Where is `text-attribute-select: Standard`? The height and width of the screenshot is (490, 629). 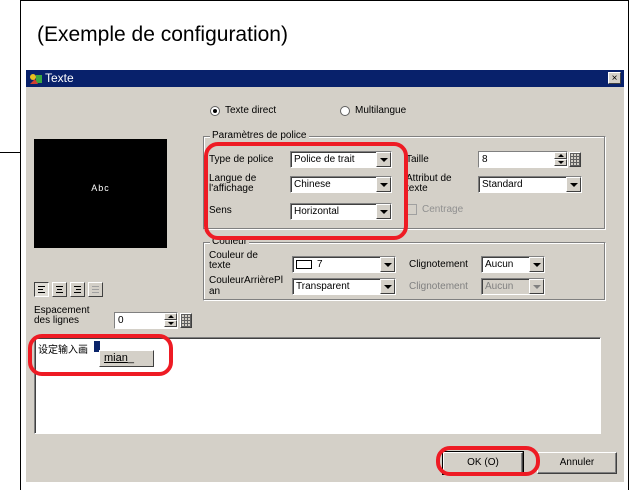 text-attribute-select: Standard is located at coordinates (530, 184).